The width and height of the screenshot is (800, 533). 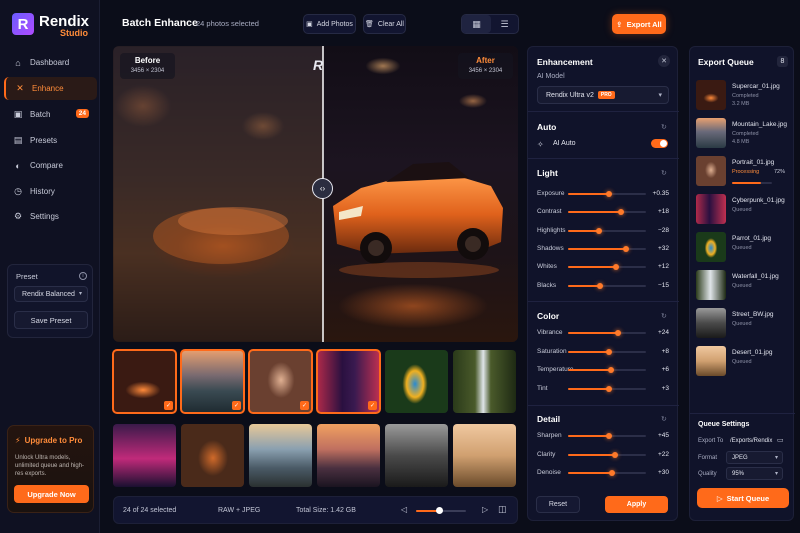 I want to click on export-all-button: ⇪ Export All, so click(x=639, y=24).